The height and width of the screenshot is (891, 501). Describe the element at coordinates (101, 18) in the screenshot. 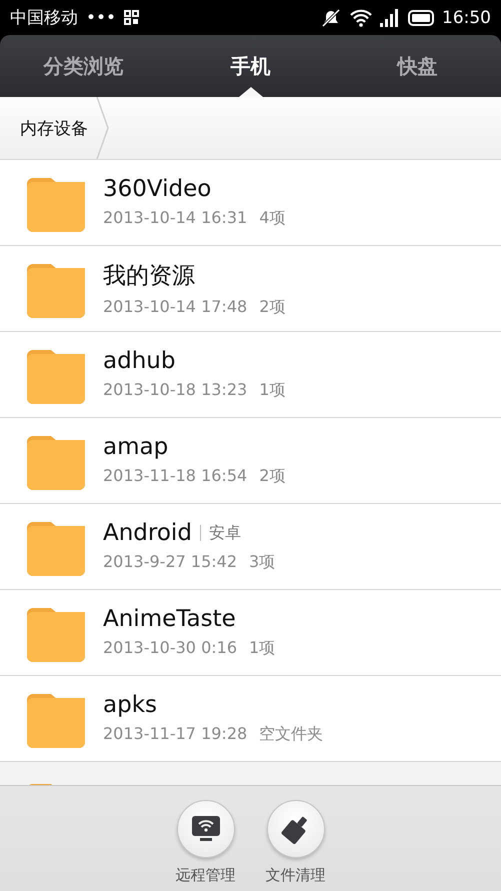

I see `notification-dots: •••` at that location.